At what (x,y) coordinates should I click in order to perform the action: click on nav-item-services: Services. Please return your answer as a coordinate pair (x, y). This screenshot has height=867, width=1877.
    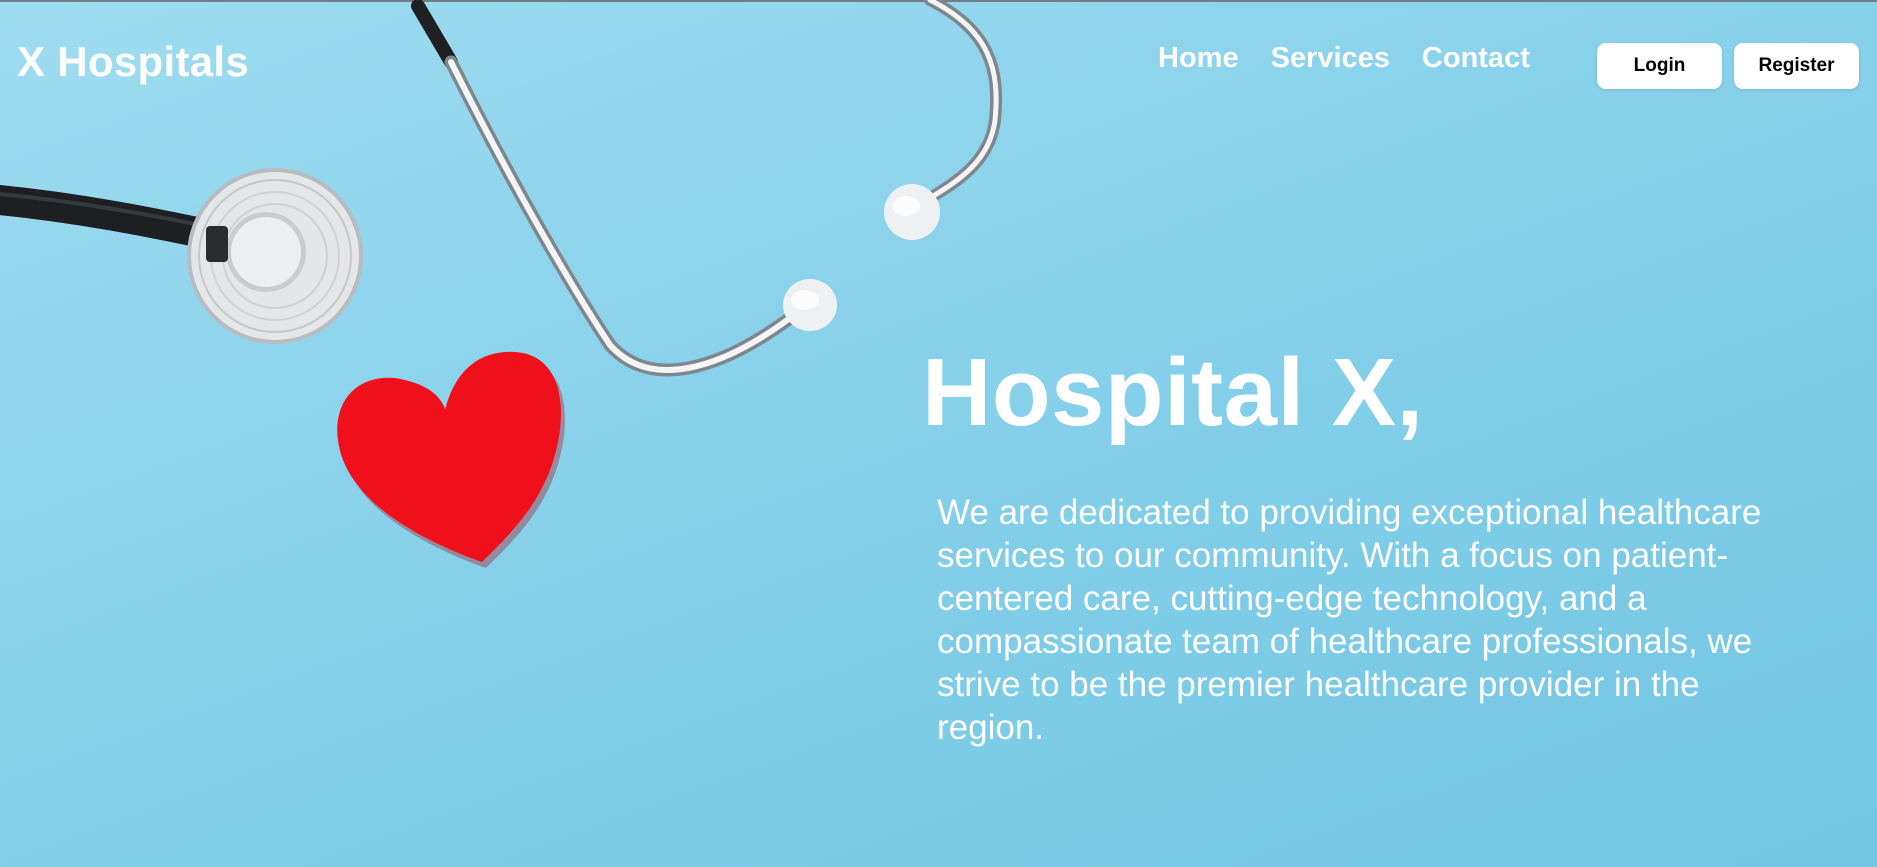
    Looking at the image, I should click on (1330, 58).